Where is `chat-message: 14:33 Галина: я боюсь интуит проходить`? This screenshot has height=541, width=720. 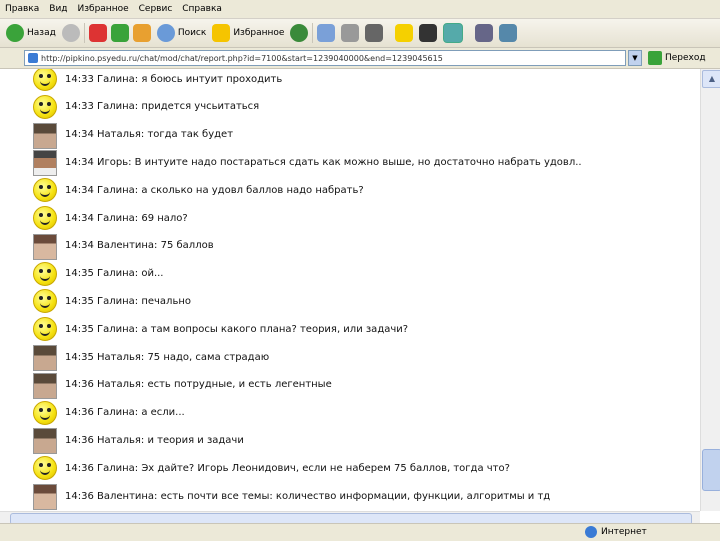
chat-message: 14:33 Галина: я боюсь интуит проходить is located at coordinates (157, 80).